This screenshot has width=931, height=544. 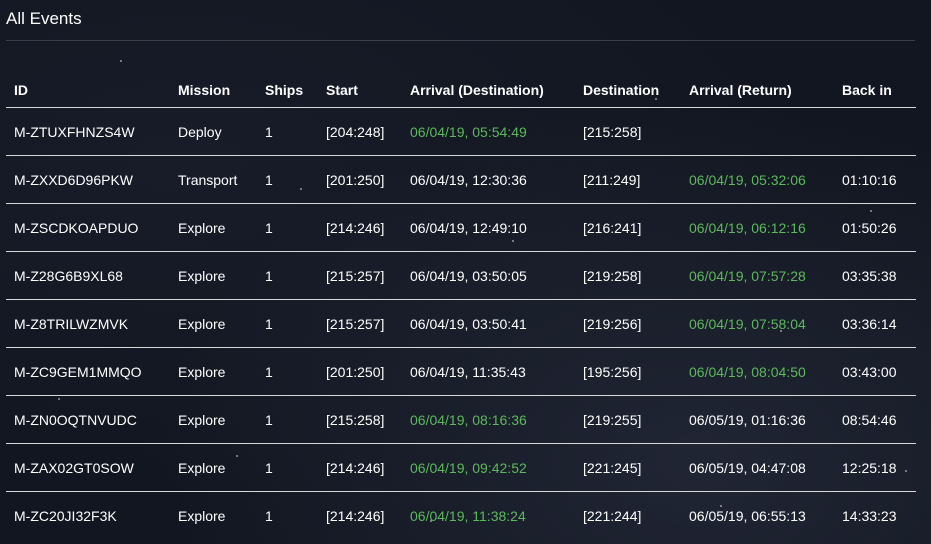 What do you see at coordinates (757, 131) in the screenshot?
I see `cell-arrival-return` at bounding box center [757, 131].